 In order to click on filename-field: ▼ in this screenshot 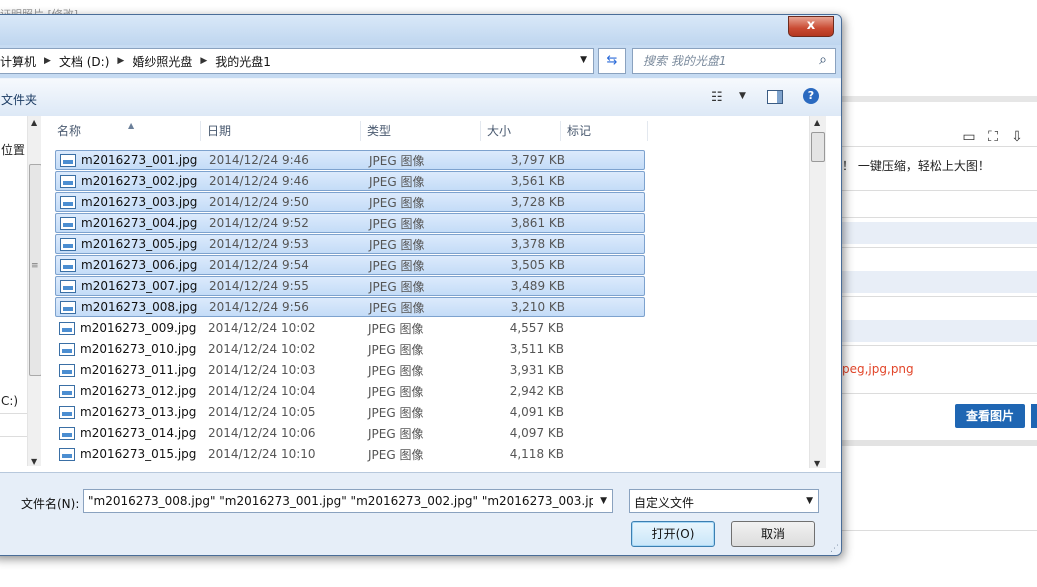, I will do `click(348, 501)`.